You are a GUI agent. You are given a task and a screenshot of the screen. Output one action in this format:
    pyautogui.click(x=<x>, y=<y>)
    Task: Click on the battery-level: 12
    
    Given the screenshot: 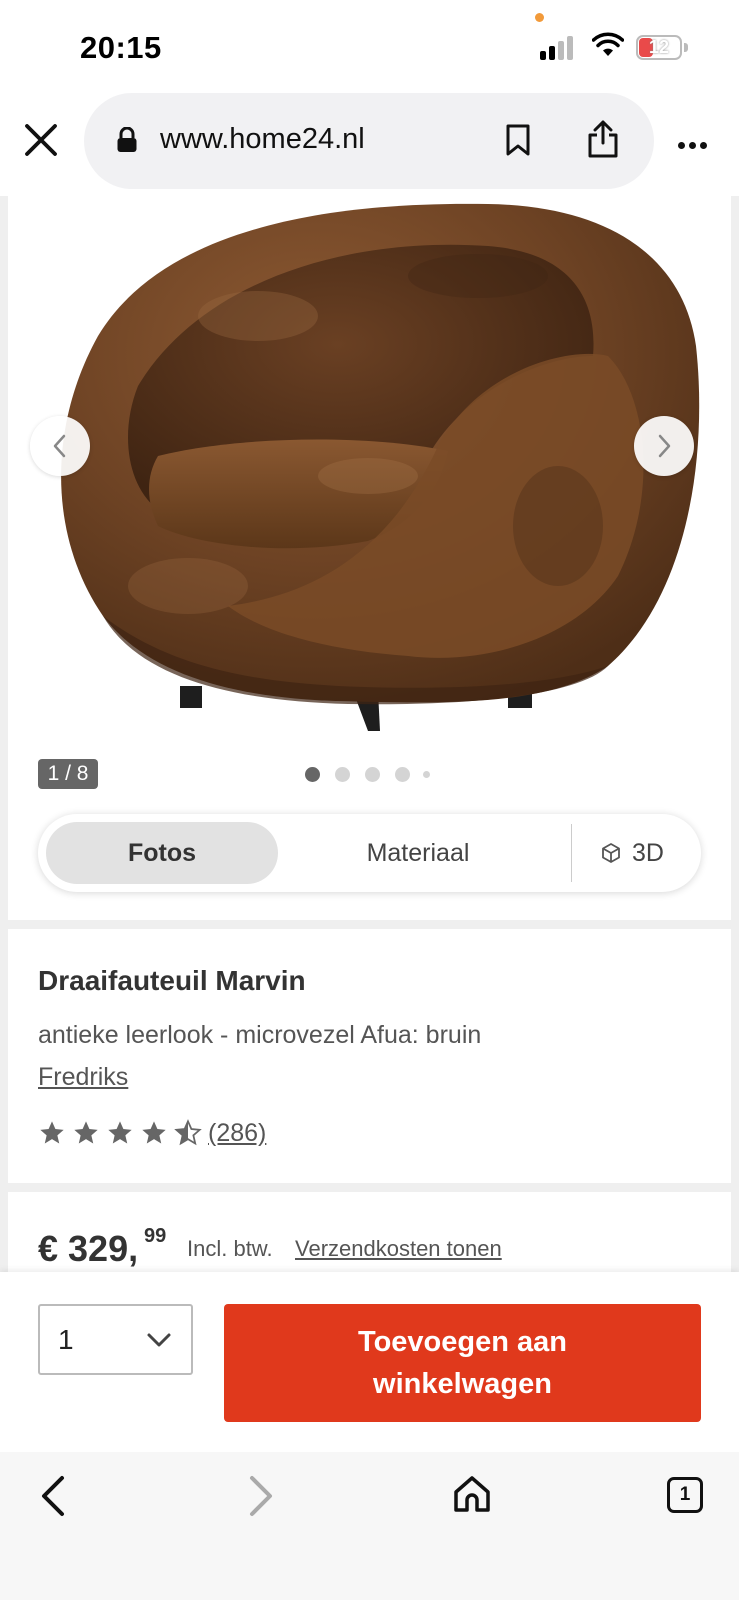 What is the action you would take?
    pyautogui.click(x=659, y=47)
    